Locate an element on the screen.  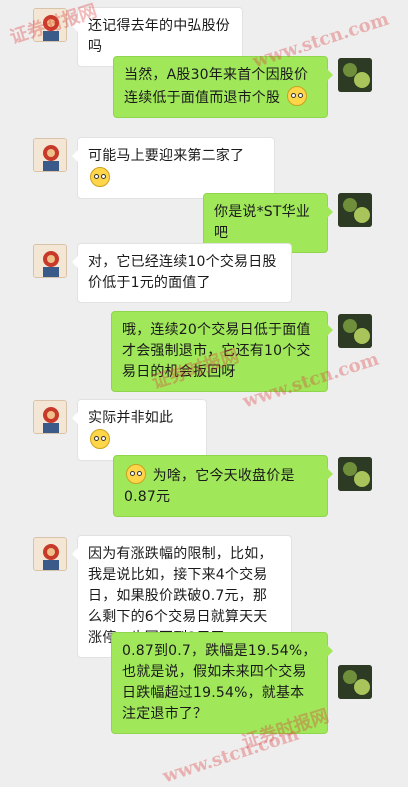
message-bubble: 哦，连续20个交易日低于面值才会强制退市，它还有10个交易日的机会扳回呀 is located at coordinates (222, 351).